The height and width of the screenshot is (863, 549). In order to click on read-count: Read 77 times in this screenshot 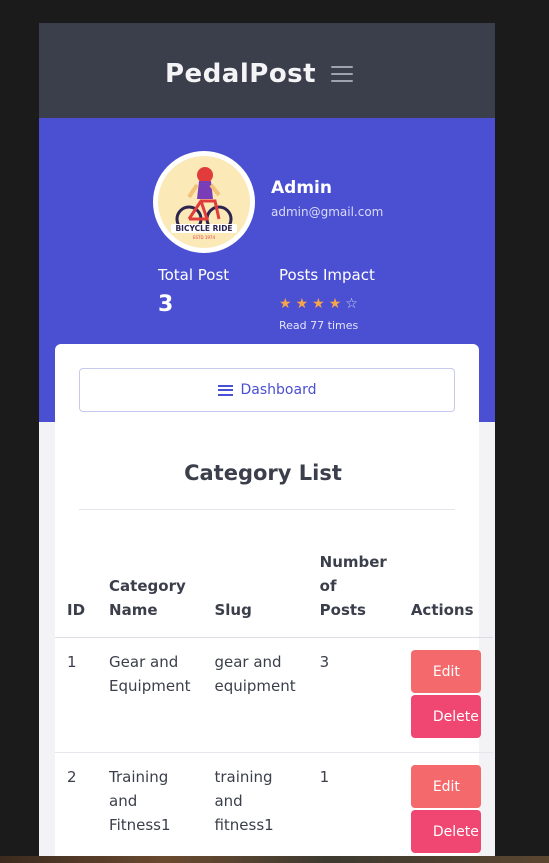, I will do `click(319, 325)`.